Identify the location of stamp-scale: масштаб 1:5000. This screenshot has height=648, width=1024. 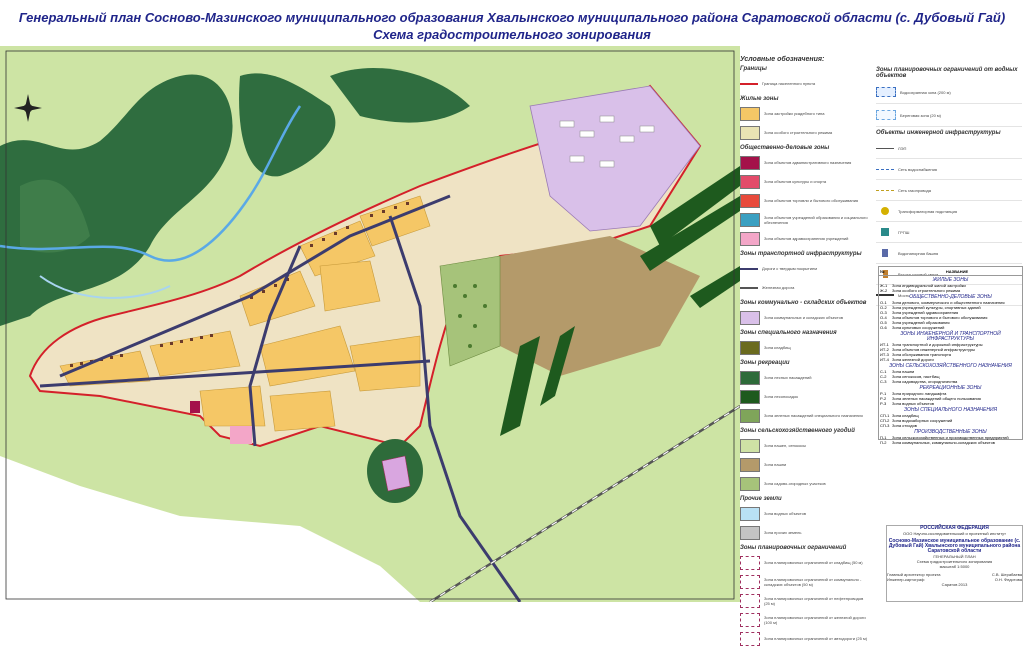
(954, 566).